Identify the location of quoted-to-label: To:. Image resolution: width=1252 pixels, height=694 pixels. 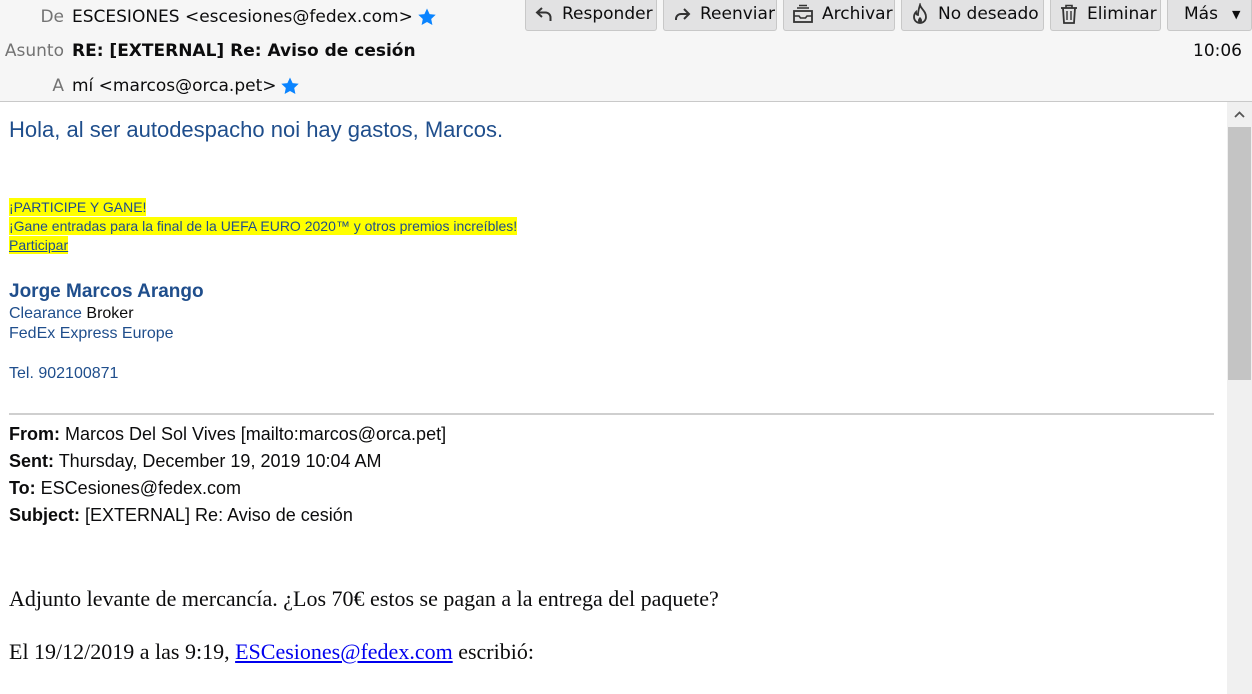
(22, 488).